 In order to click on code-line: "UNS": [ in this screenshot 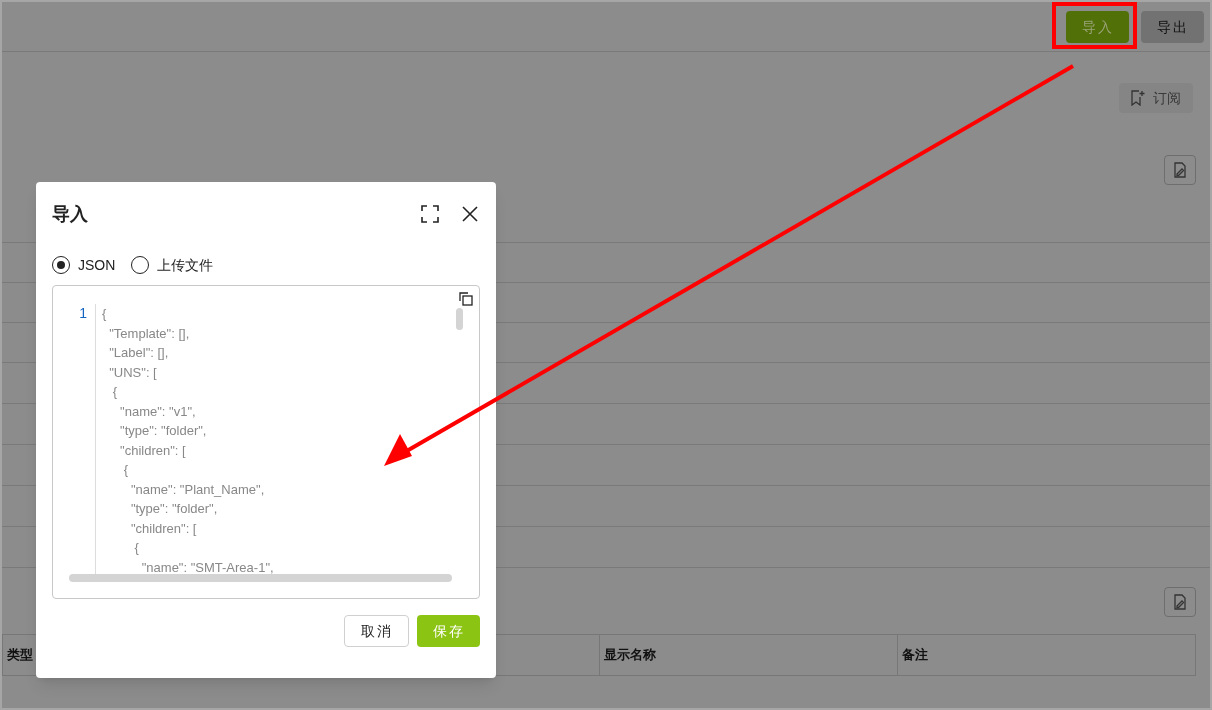, I will do `click(133, 372)`.